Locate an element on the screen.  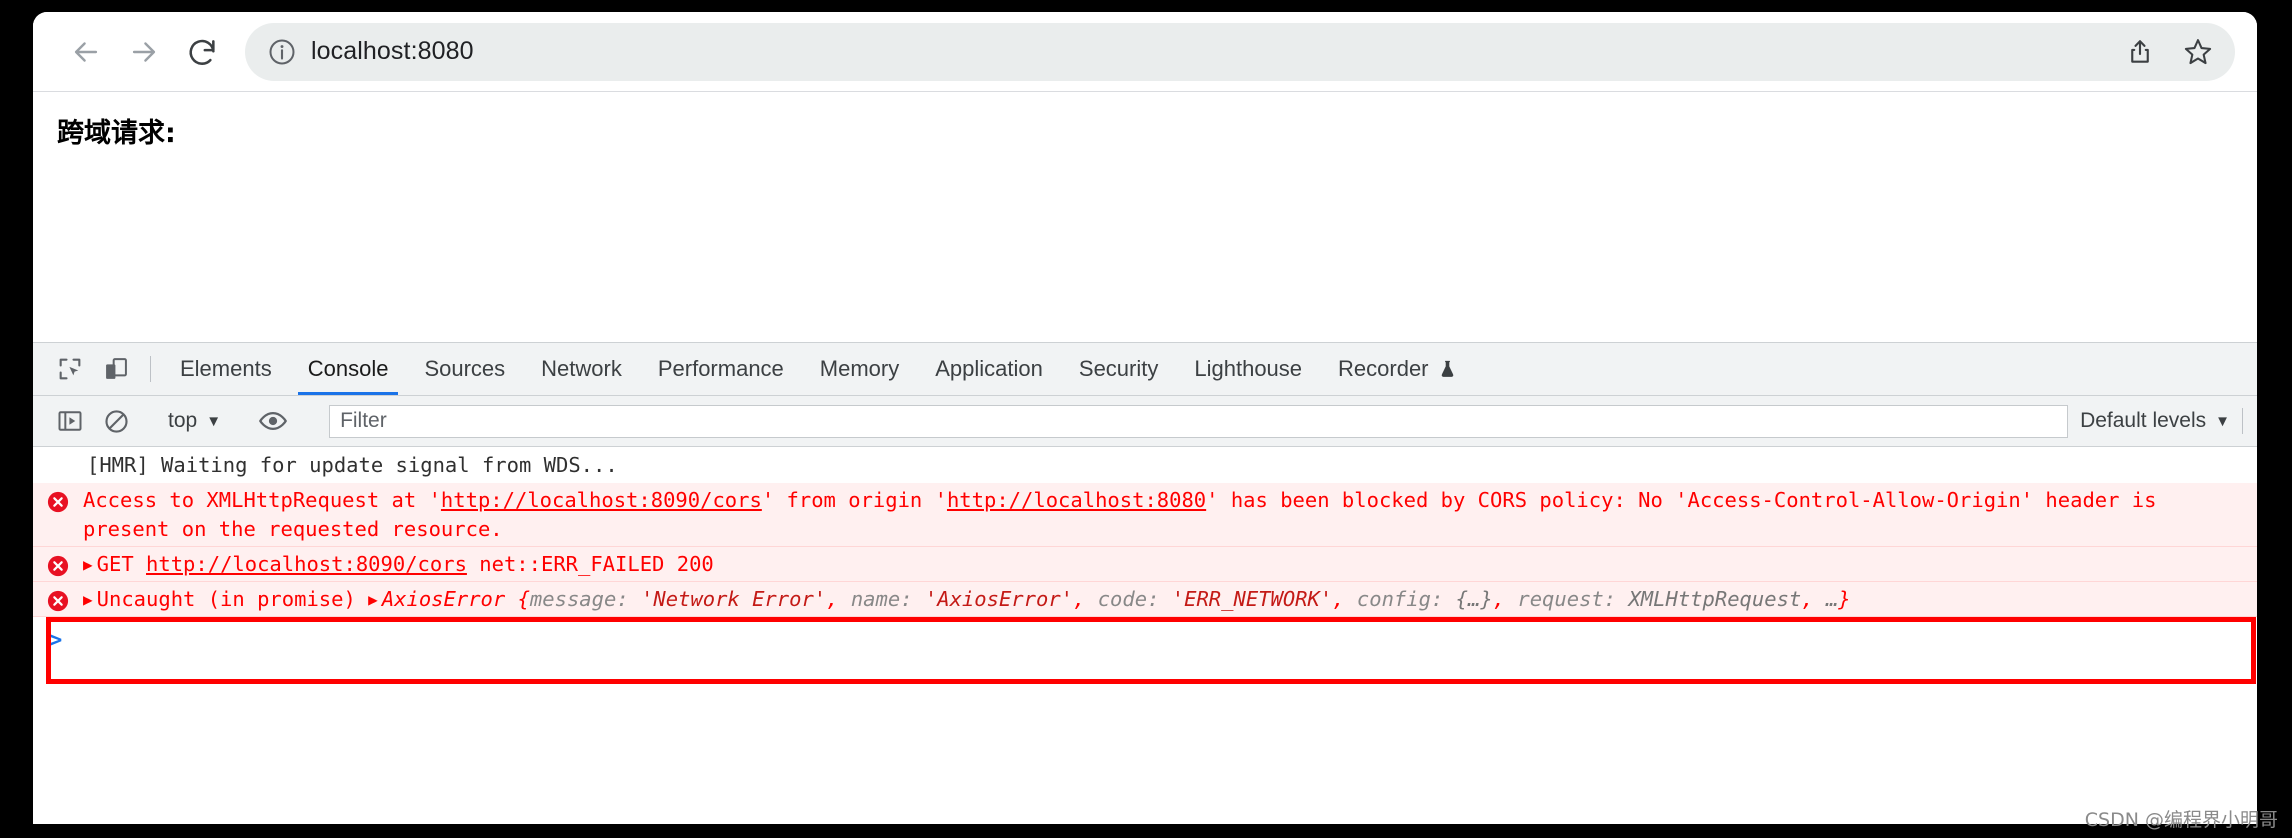
experimental-flask-icon is located at coordinates (1447, 369).